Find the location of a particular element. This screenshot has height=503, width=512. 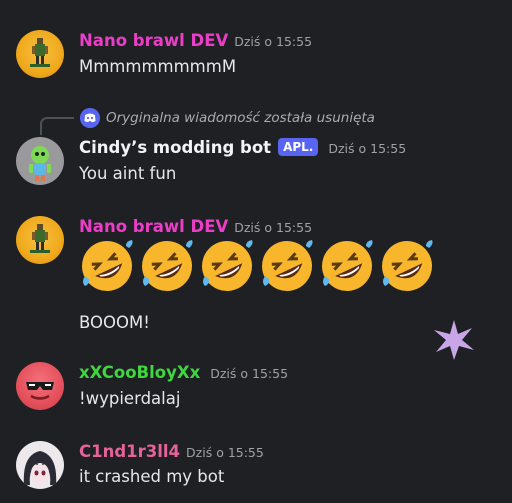

message-text: it crashed my bot is located at coordinates (152, 476).